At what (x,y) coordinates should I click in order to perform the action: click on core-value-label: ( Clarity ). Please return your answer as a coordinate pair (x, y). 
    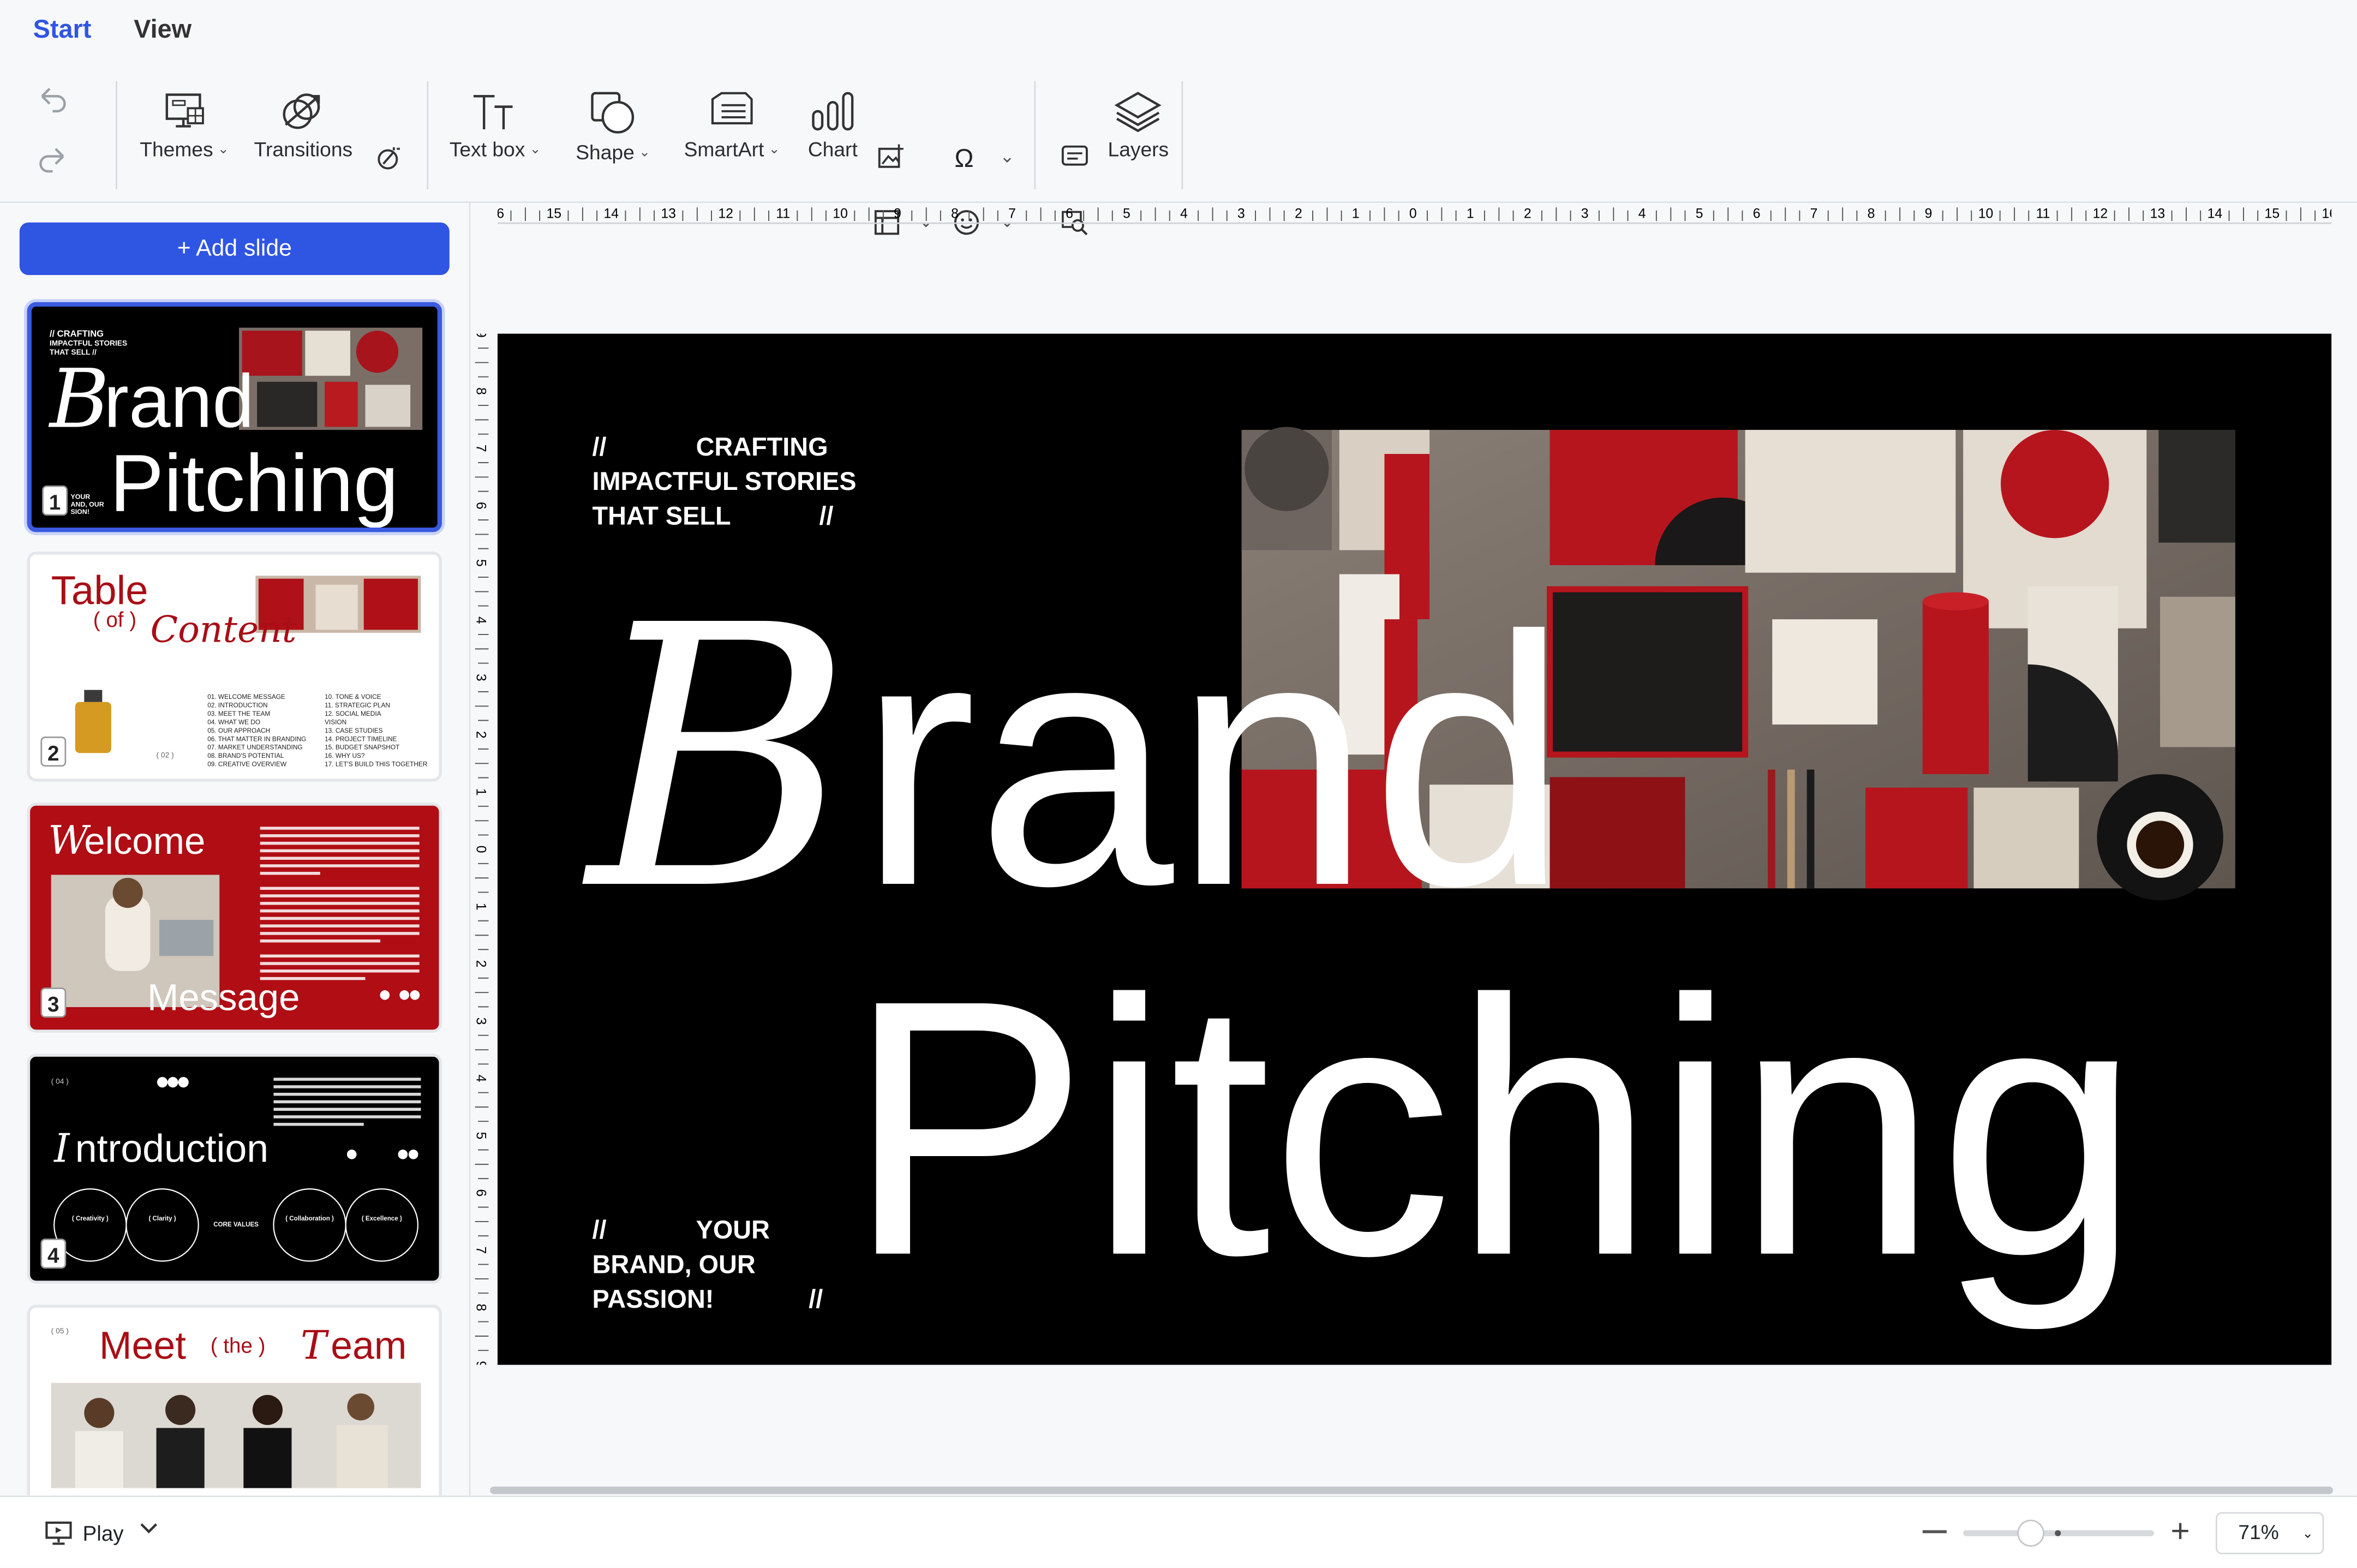
    Looking at the image, I should click on (162, 1219).